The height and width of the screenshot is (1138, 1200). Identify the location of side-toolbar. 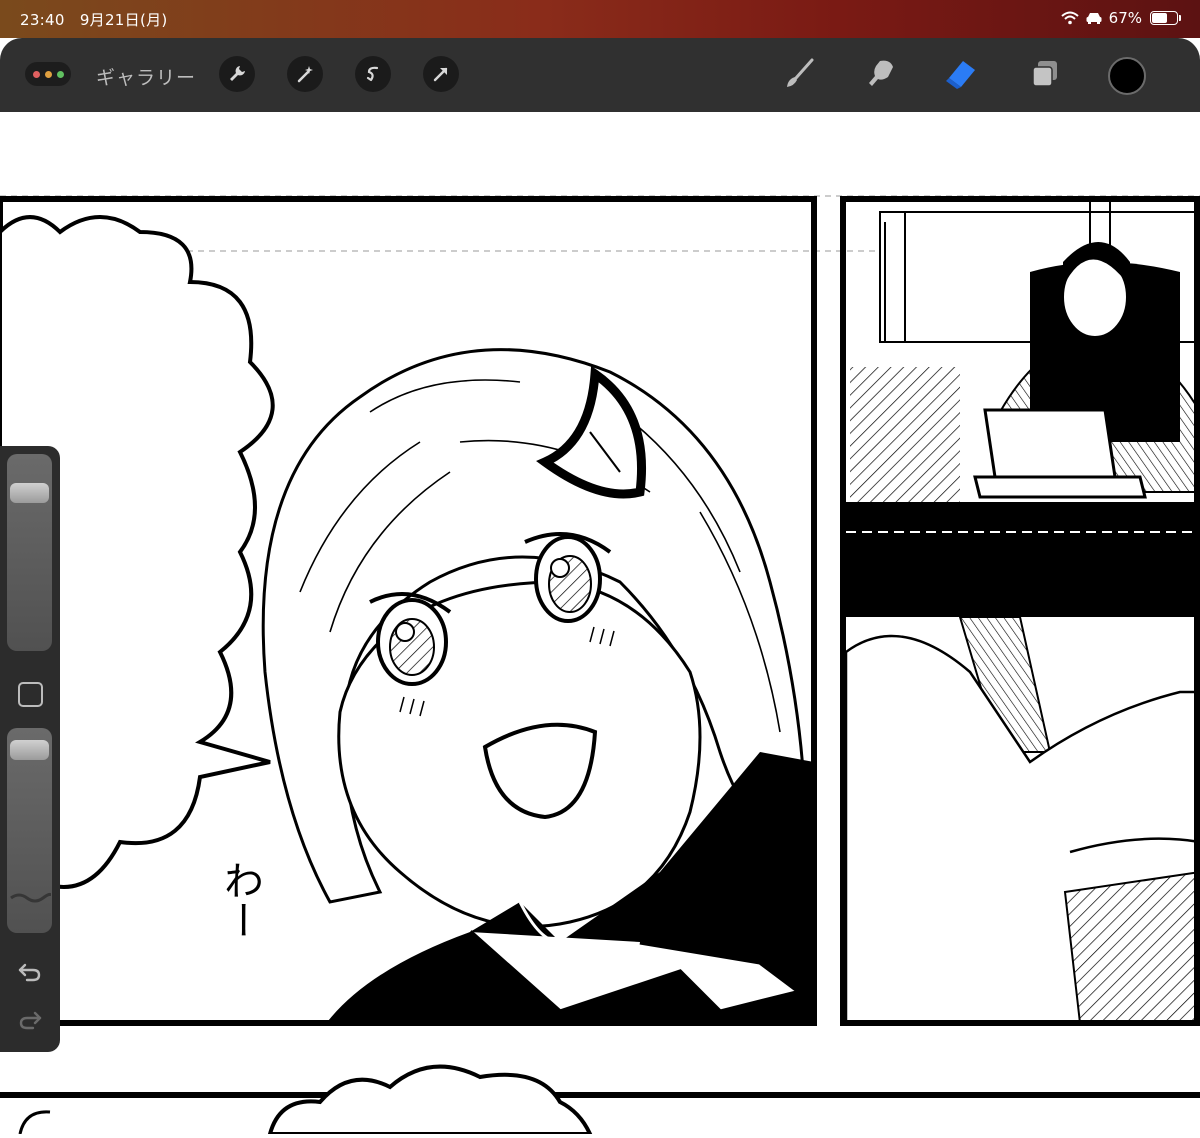
(30, 749).